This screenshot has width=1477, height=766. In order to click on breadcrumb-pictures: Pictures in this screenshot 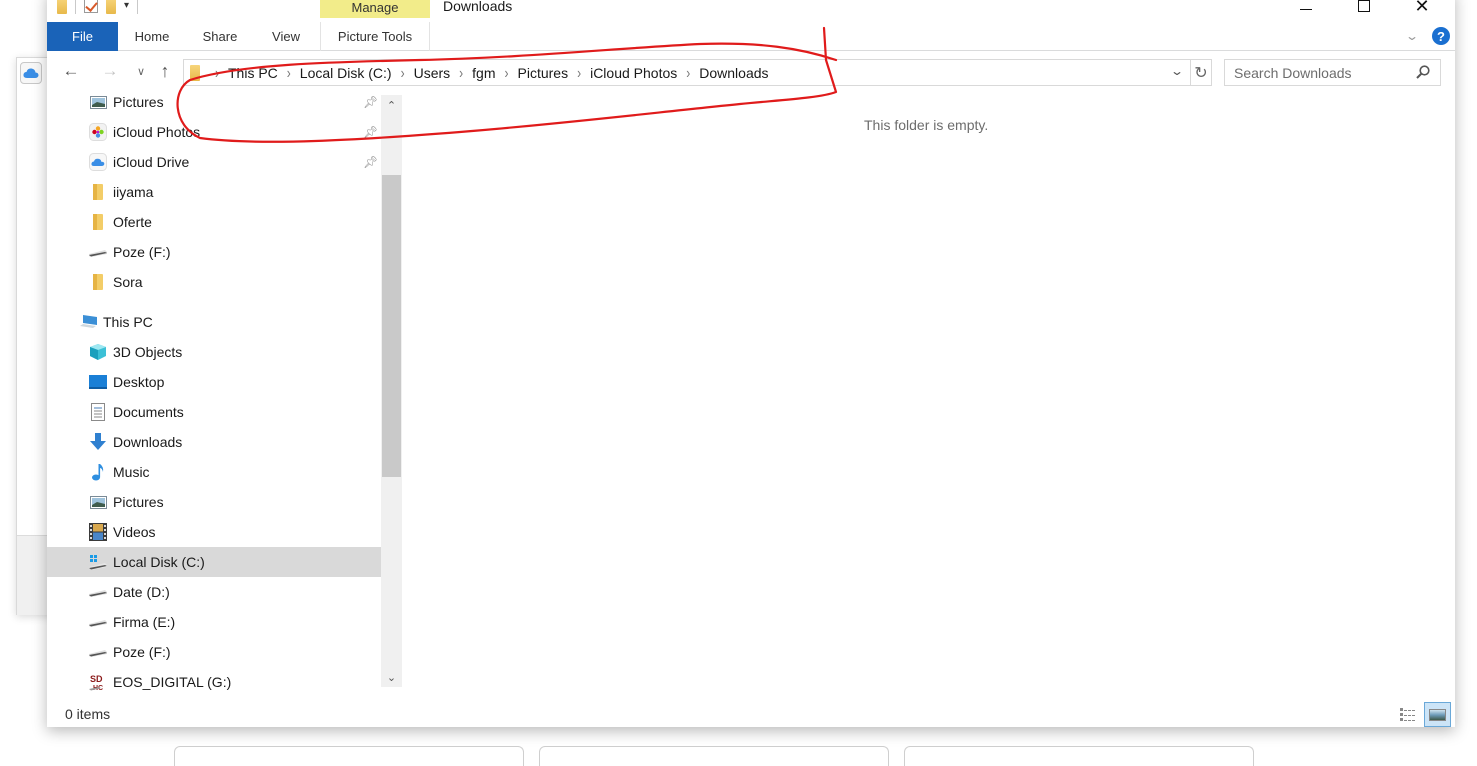, I will do `click(543, 73)`.